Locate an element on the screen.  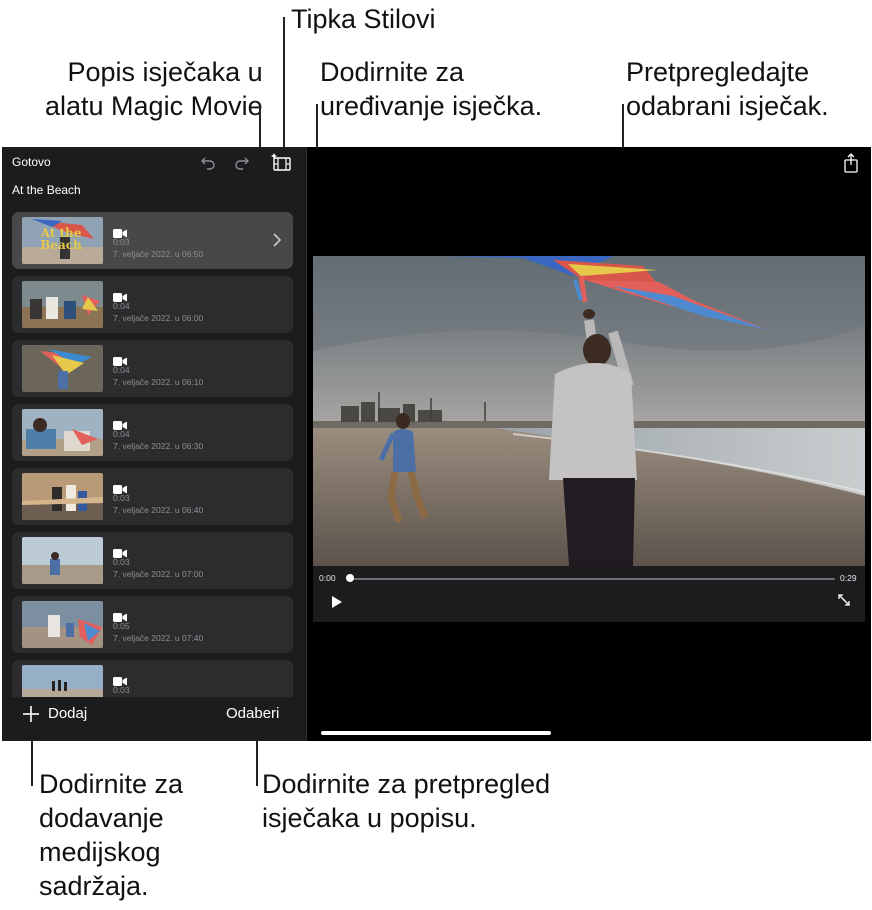
scrubber-track is located at coordinates (590, 579).